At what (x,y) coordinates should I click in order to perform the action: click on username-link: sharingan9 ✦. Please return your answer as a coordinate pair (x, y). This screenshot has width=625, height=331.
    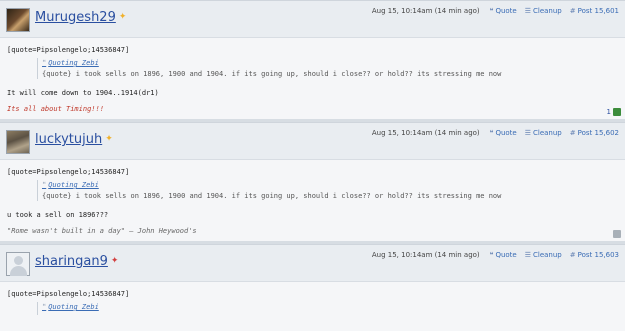
    Looking at the image, I should click on (76, 261).